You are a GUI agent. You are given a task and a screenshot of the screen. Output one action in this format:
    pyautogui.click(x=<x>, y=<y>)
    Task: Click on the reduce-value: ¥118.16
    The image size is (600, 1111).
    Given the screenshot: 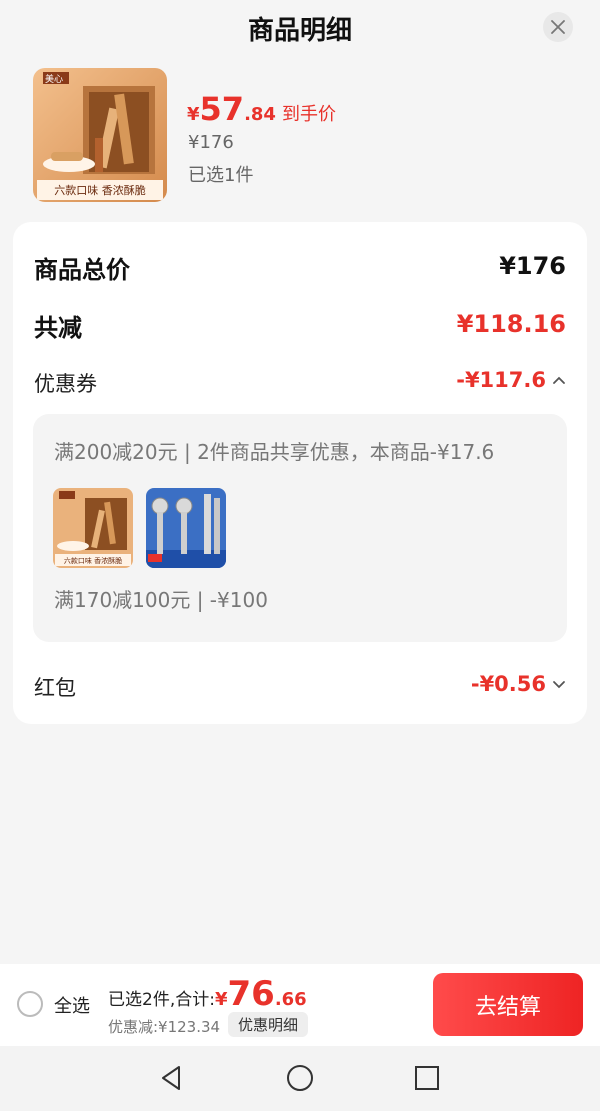 What is the action you would take?
    pyautogui.click(x=511, y=324)
    